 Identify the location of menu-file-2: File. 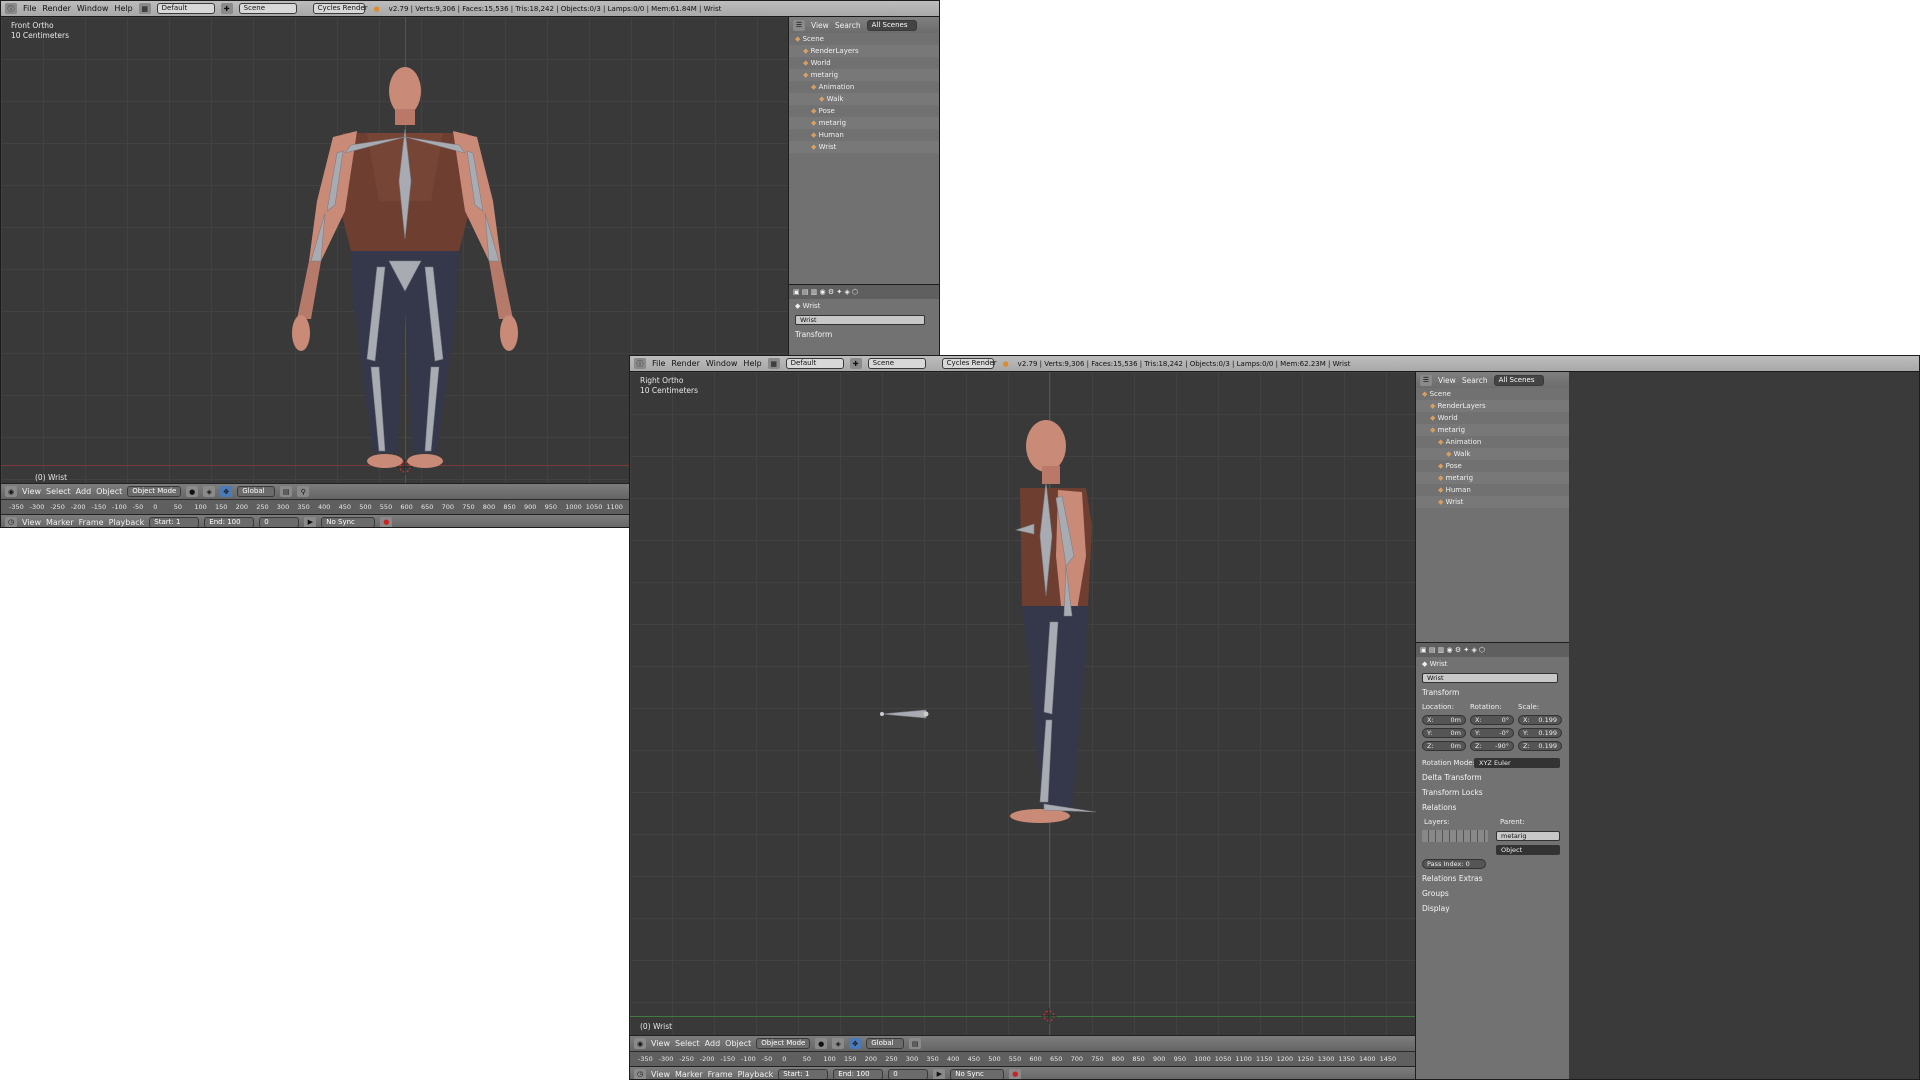
(658, 363).